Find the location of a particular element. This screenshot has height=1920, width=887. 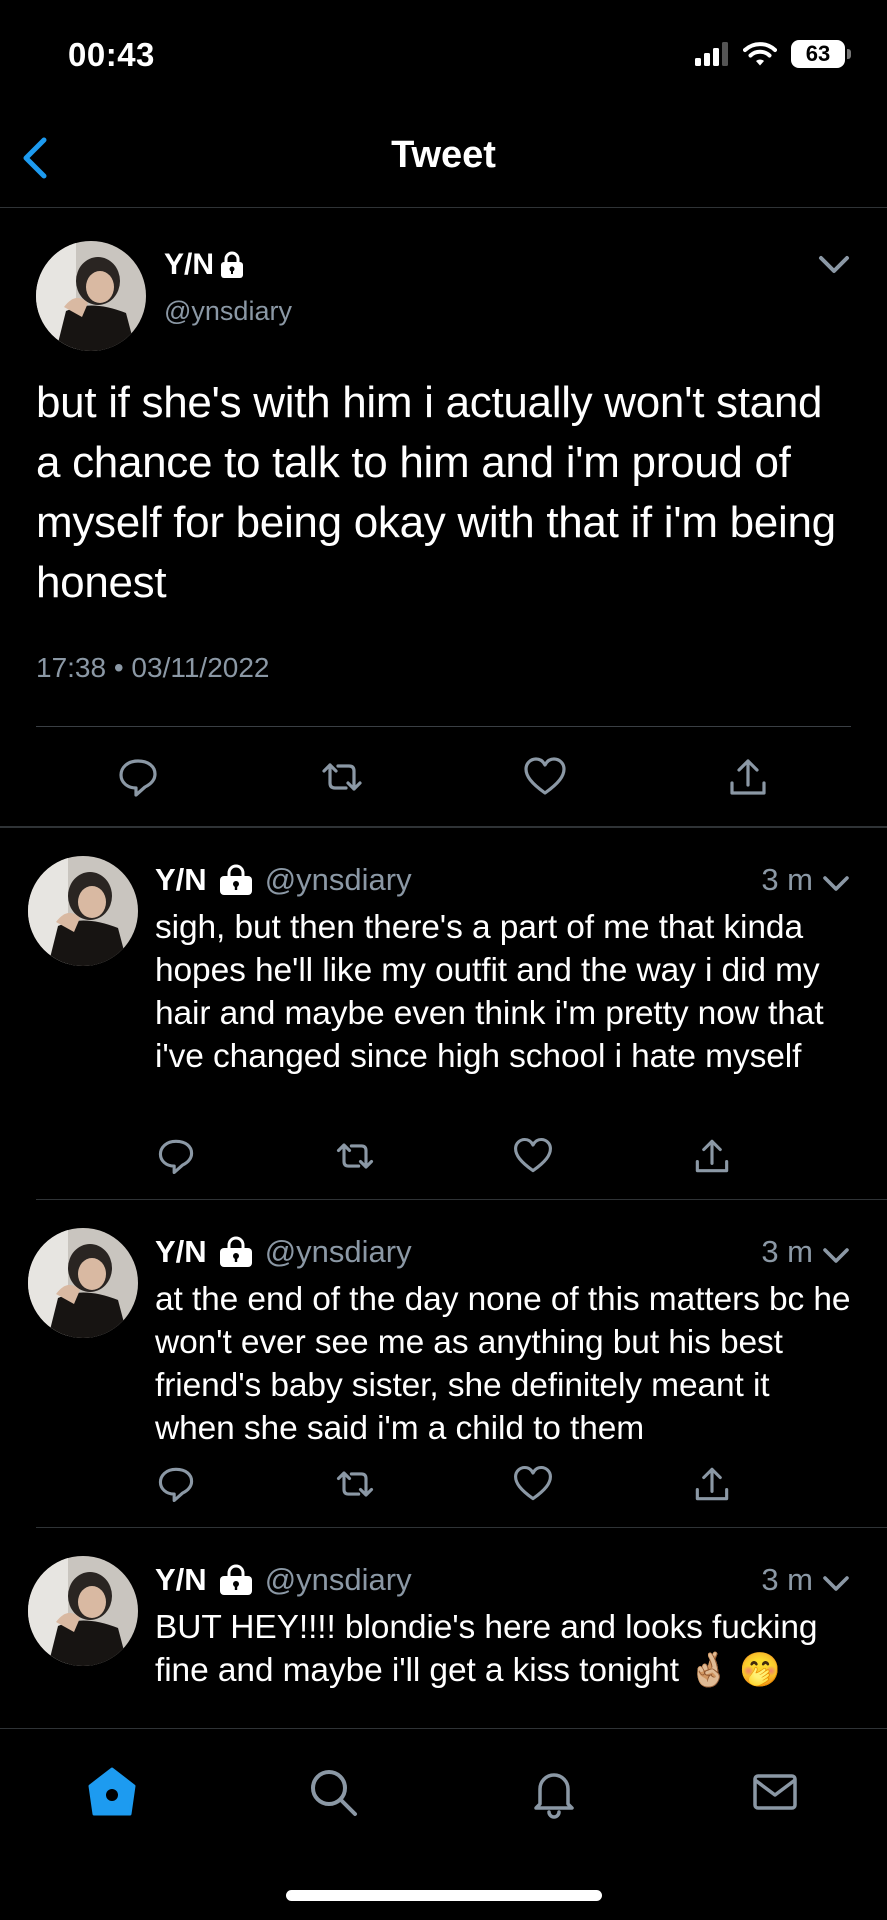

status-icons: 63 is located at coordinates (773, 54).